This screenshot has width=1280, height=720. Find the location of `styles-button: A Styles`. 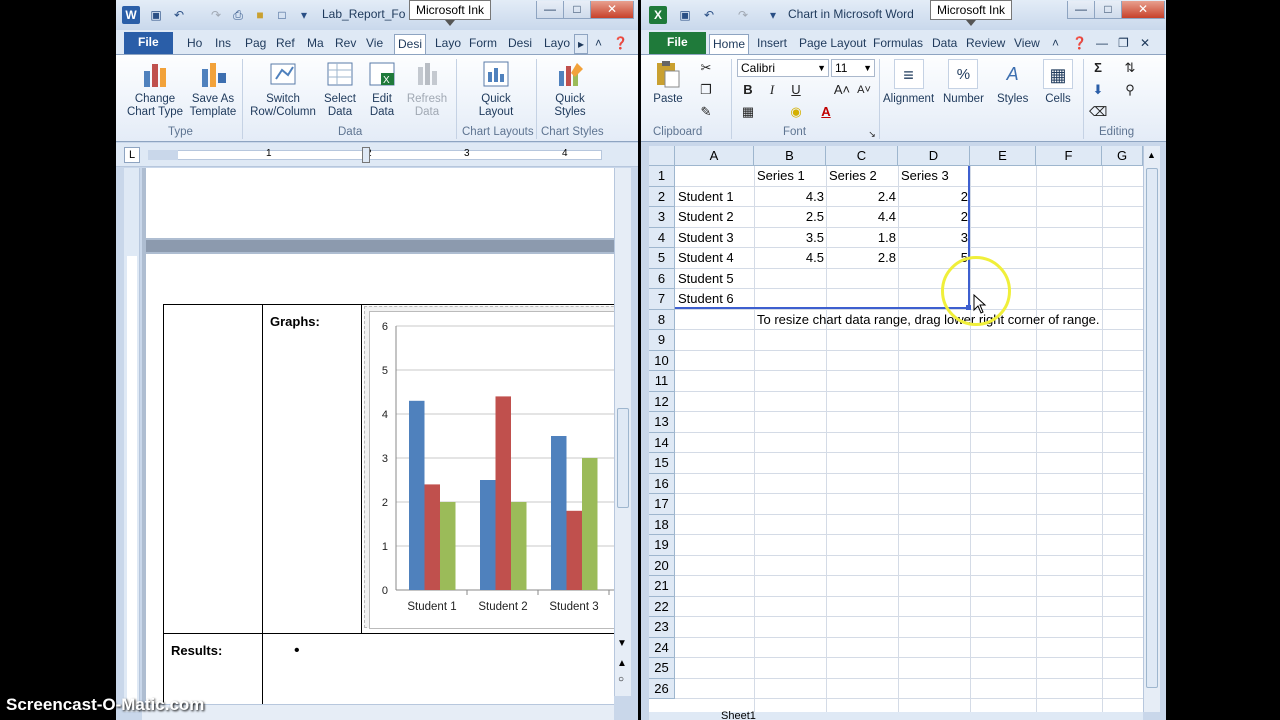

styles-button: A Styles is located at coordinates (1012, 82).